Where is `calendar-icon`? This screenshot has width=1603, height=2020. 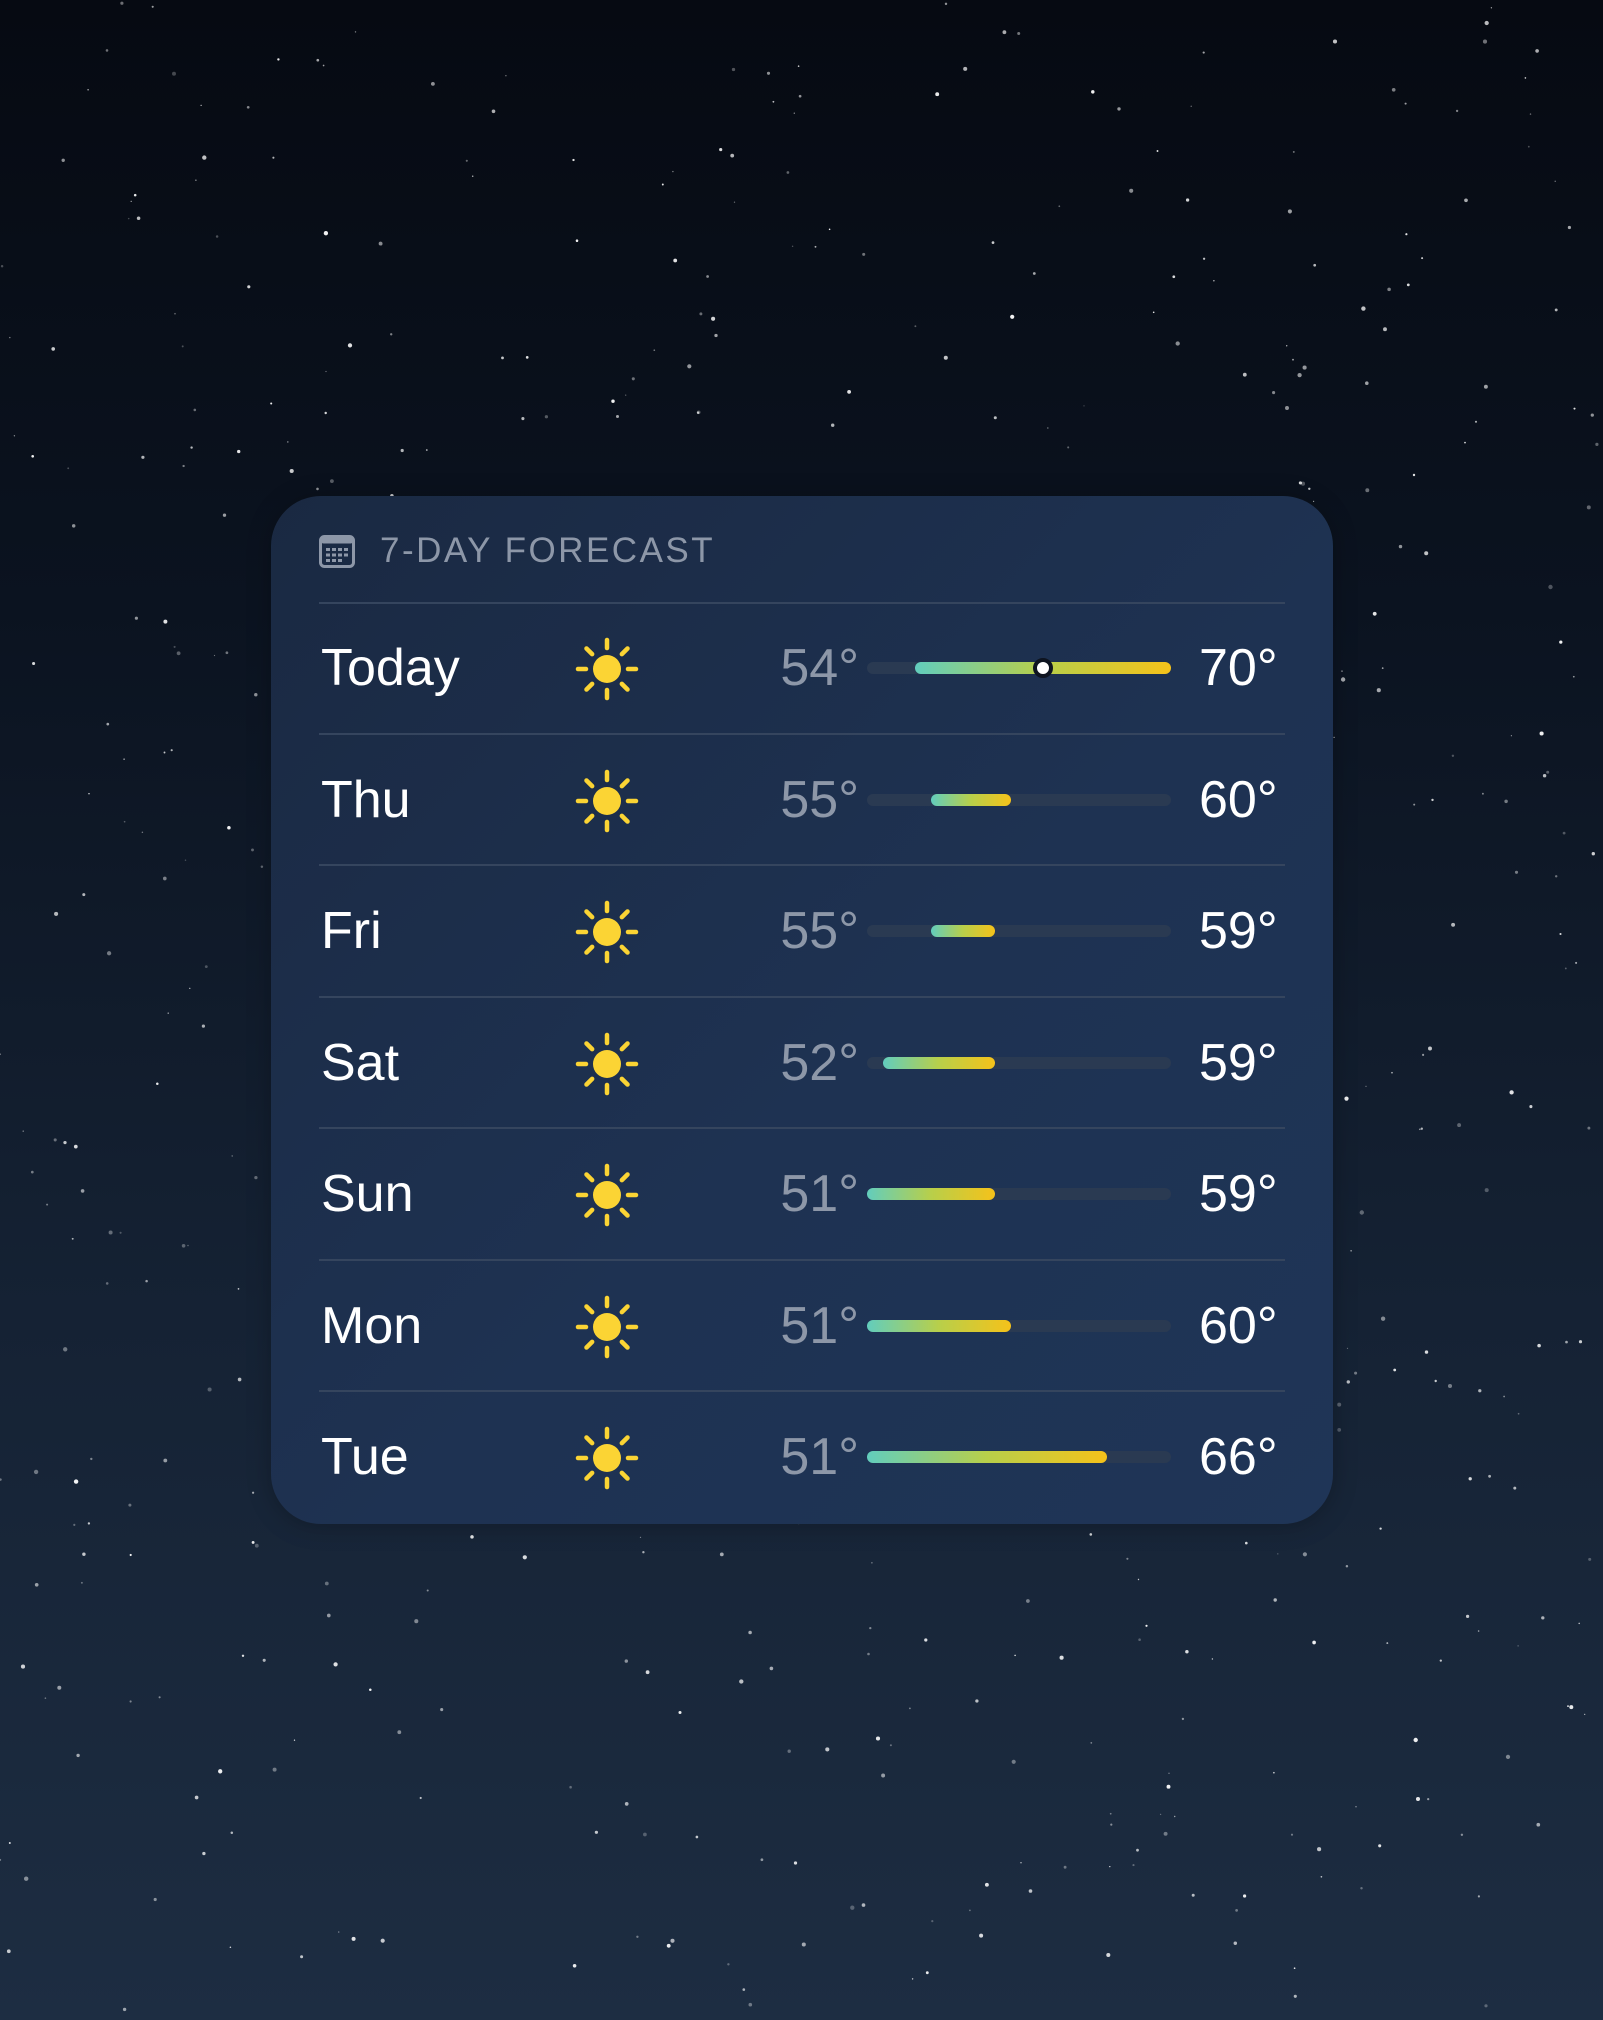 calendar-icon is located at coordinates (337, 551).